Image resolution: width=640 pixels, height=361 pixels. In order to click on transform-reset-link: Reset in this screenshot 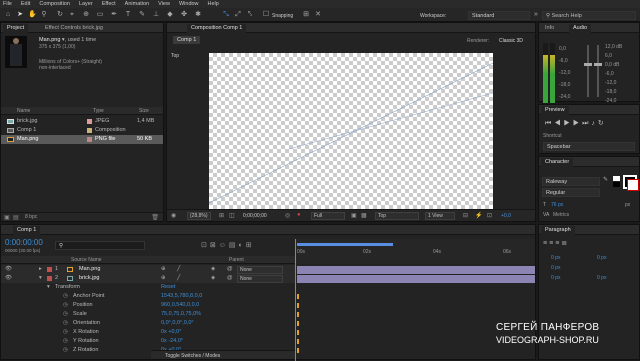, I will do `click(168, 287)`.